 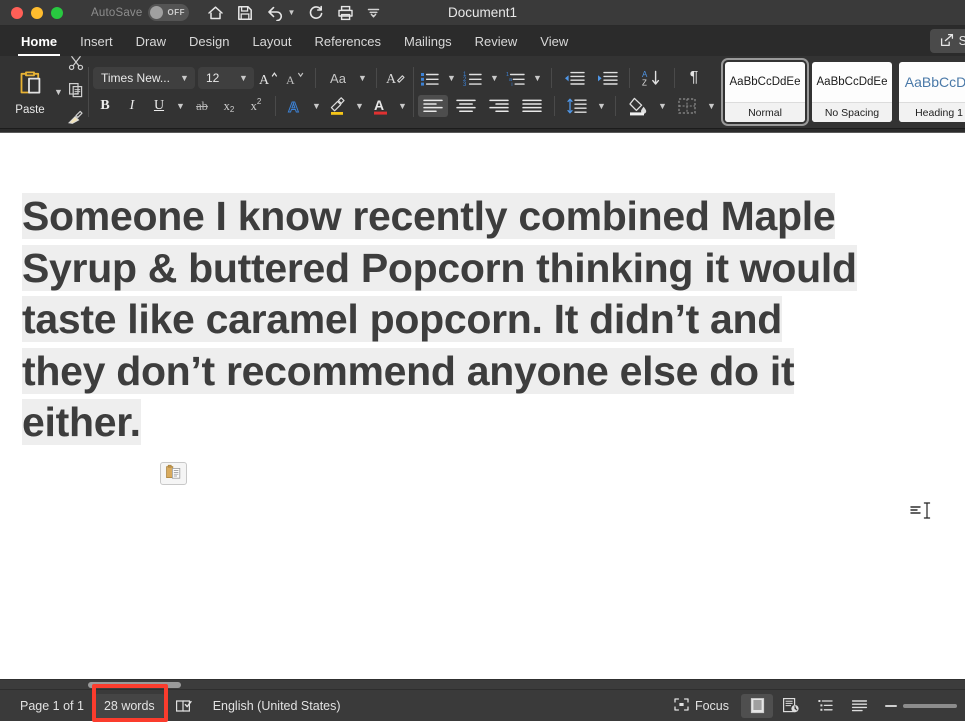 I want to click on redo-icon, so click(x=316, y=13).